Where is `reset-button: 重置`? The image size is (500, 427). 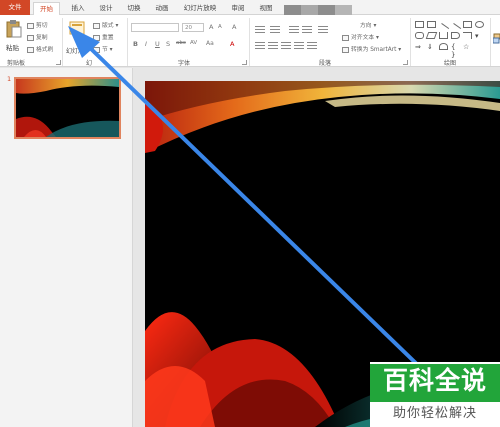 reset-button: 重置 is located at coordinates (103, 36).